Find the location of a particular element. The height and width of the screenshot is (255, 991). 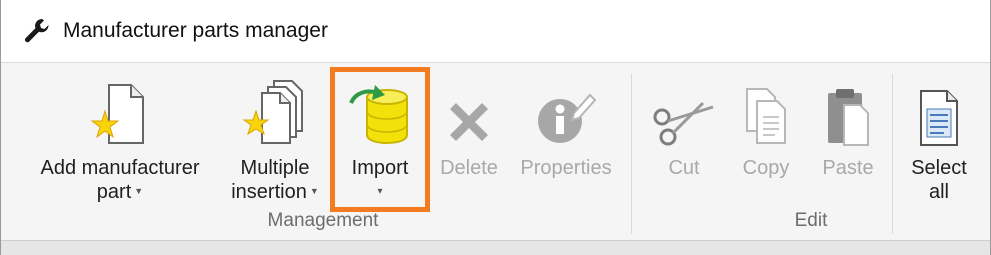

delete-label: Delete is located at coordinates (469, 168).